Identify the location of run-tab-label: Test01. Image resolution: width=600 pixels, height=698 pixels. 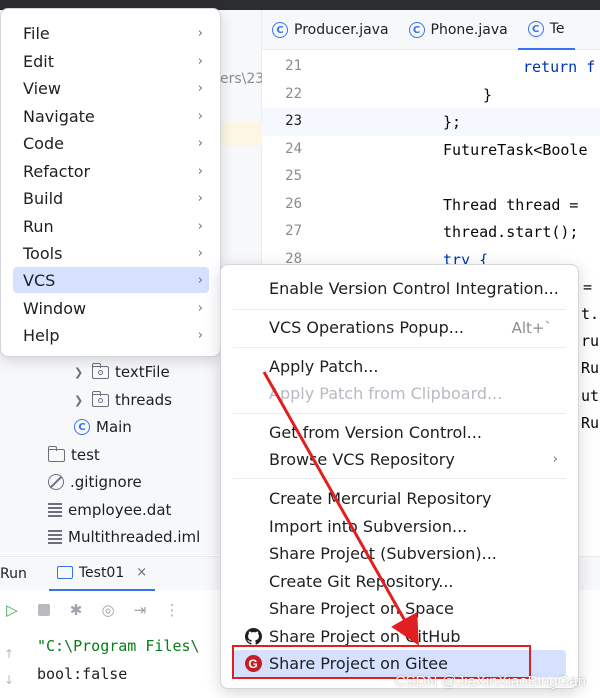
(101, 572).